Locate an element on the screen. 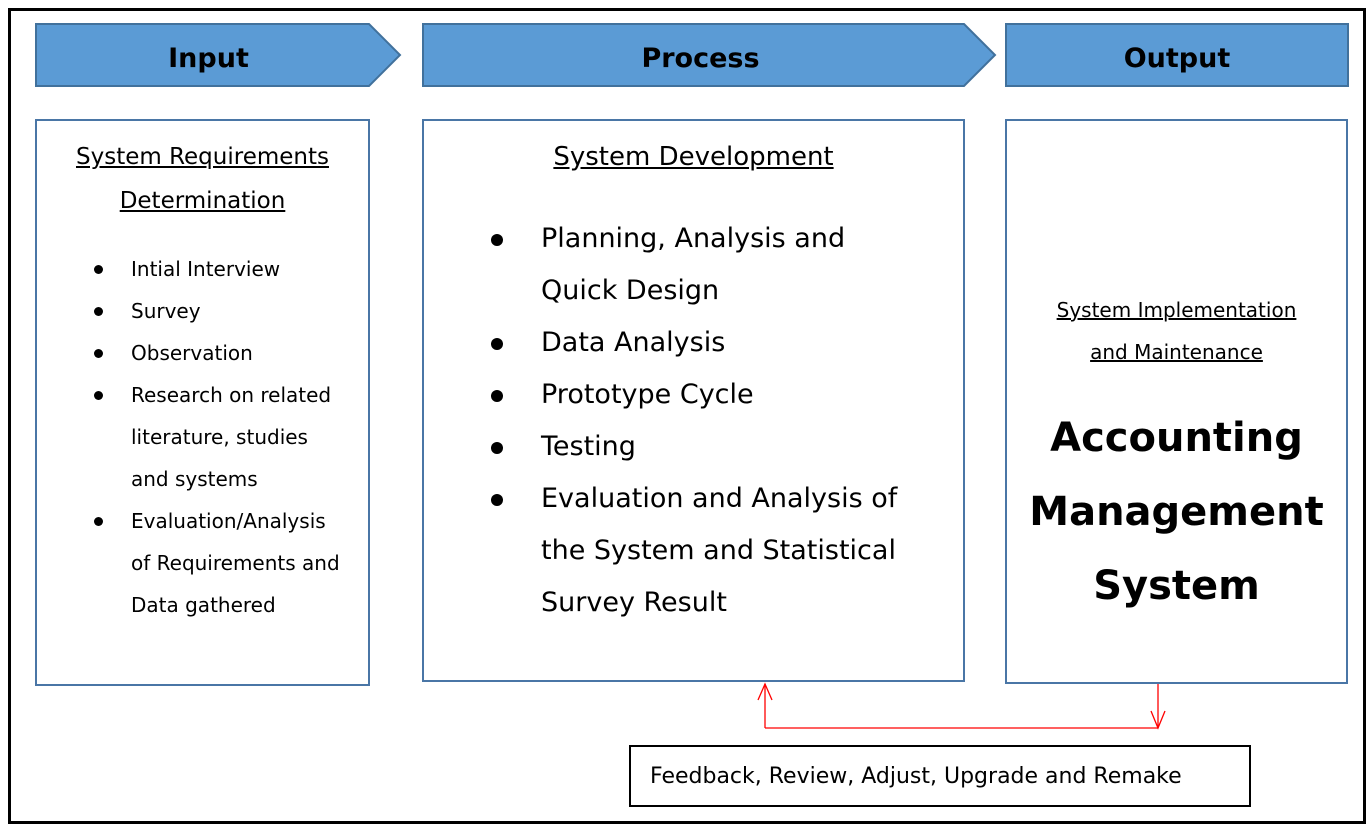  system-name-line-1: Accounting is located at coordinates (1176, 438).